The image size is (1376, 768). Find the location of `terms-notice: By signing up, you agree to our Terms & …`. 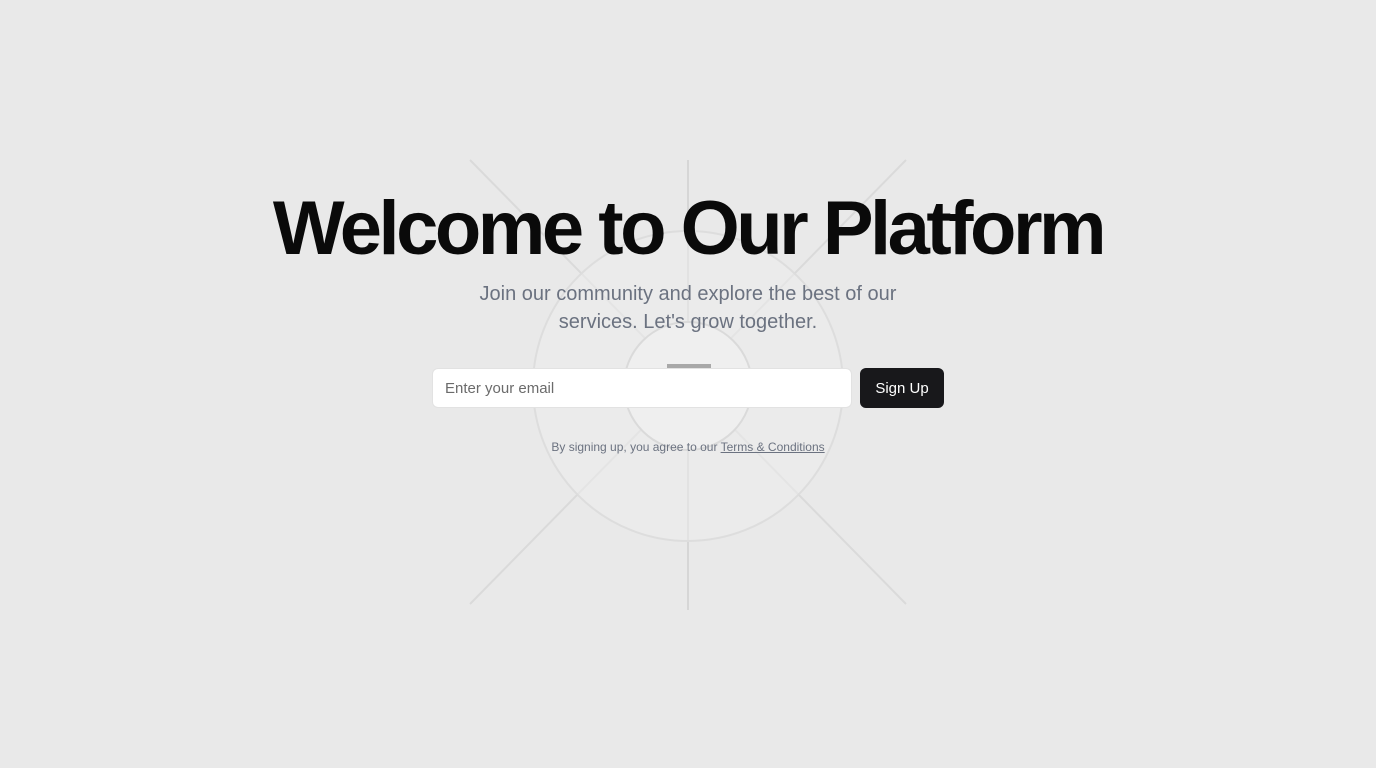

terms-notice: By signing up, you agree to our Terms & … is located at coordinates (688, 447).